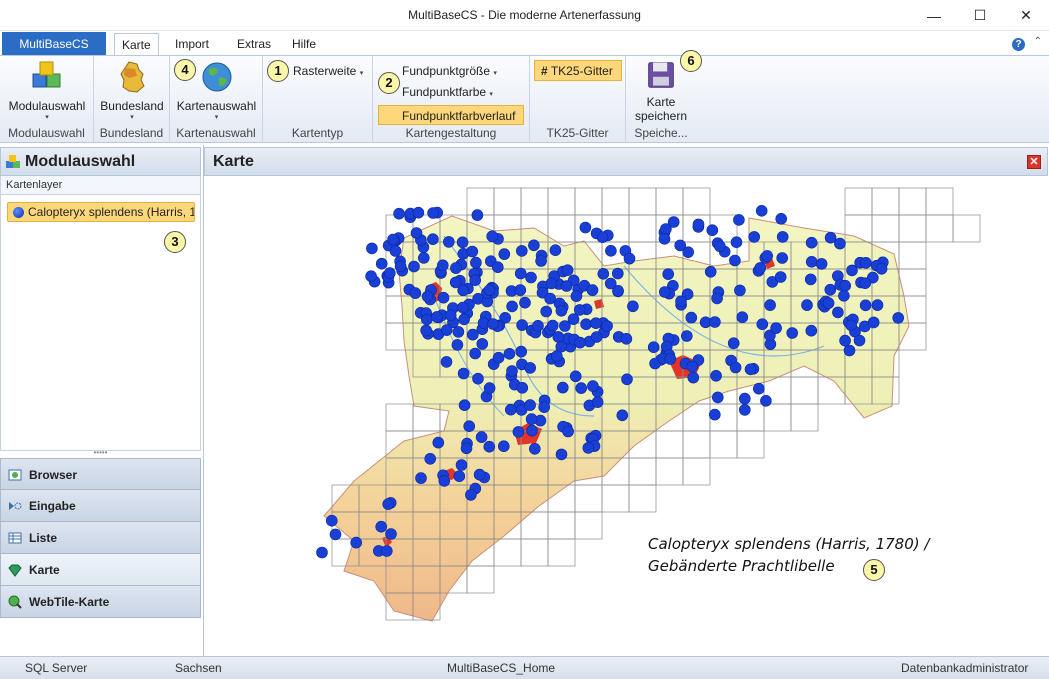 The width and height of the screenshot is (1049, 679). I want to click on fundpunktfarbe-dropdown: Fundpunktfarbe ▾, so click(447, 92).